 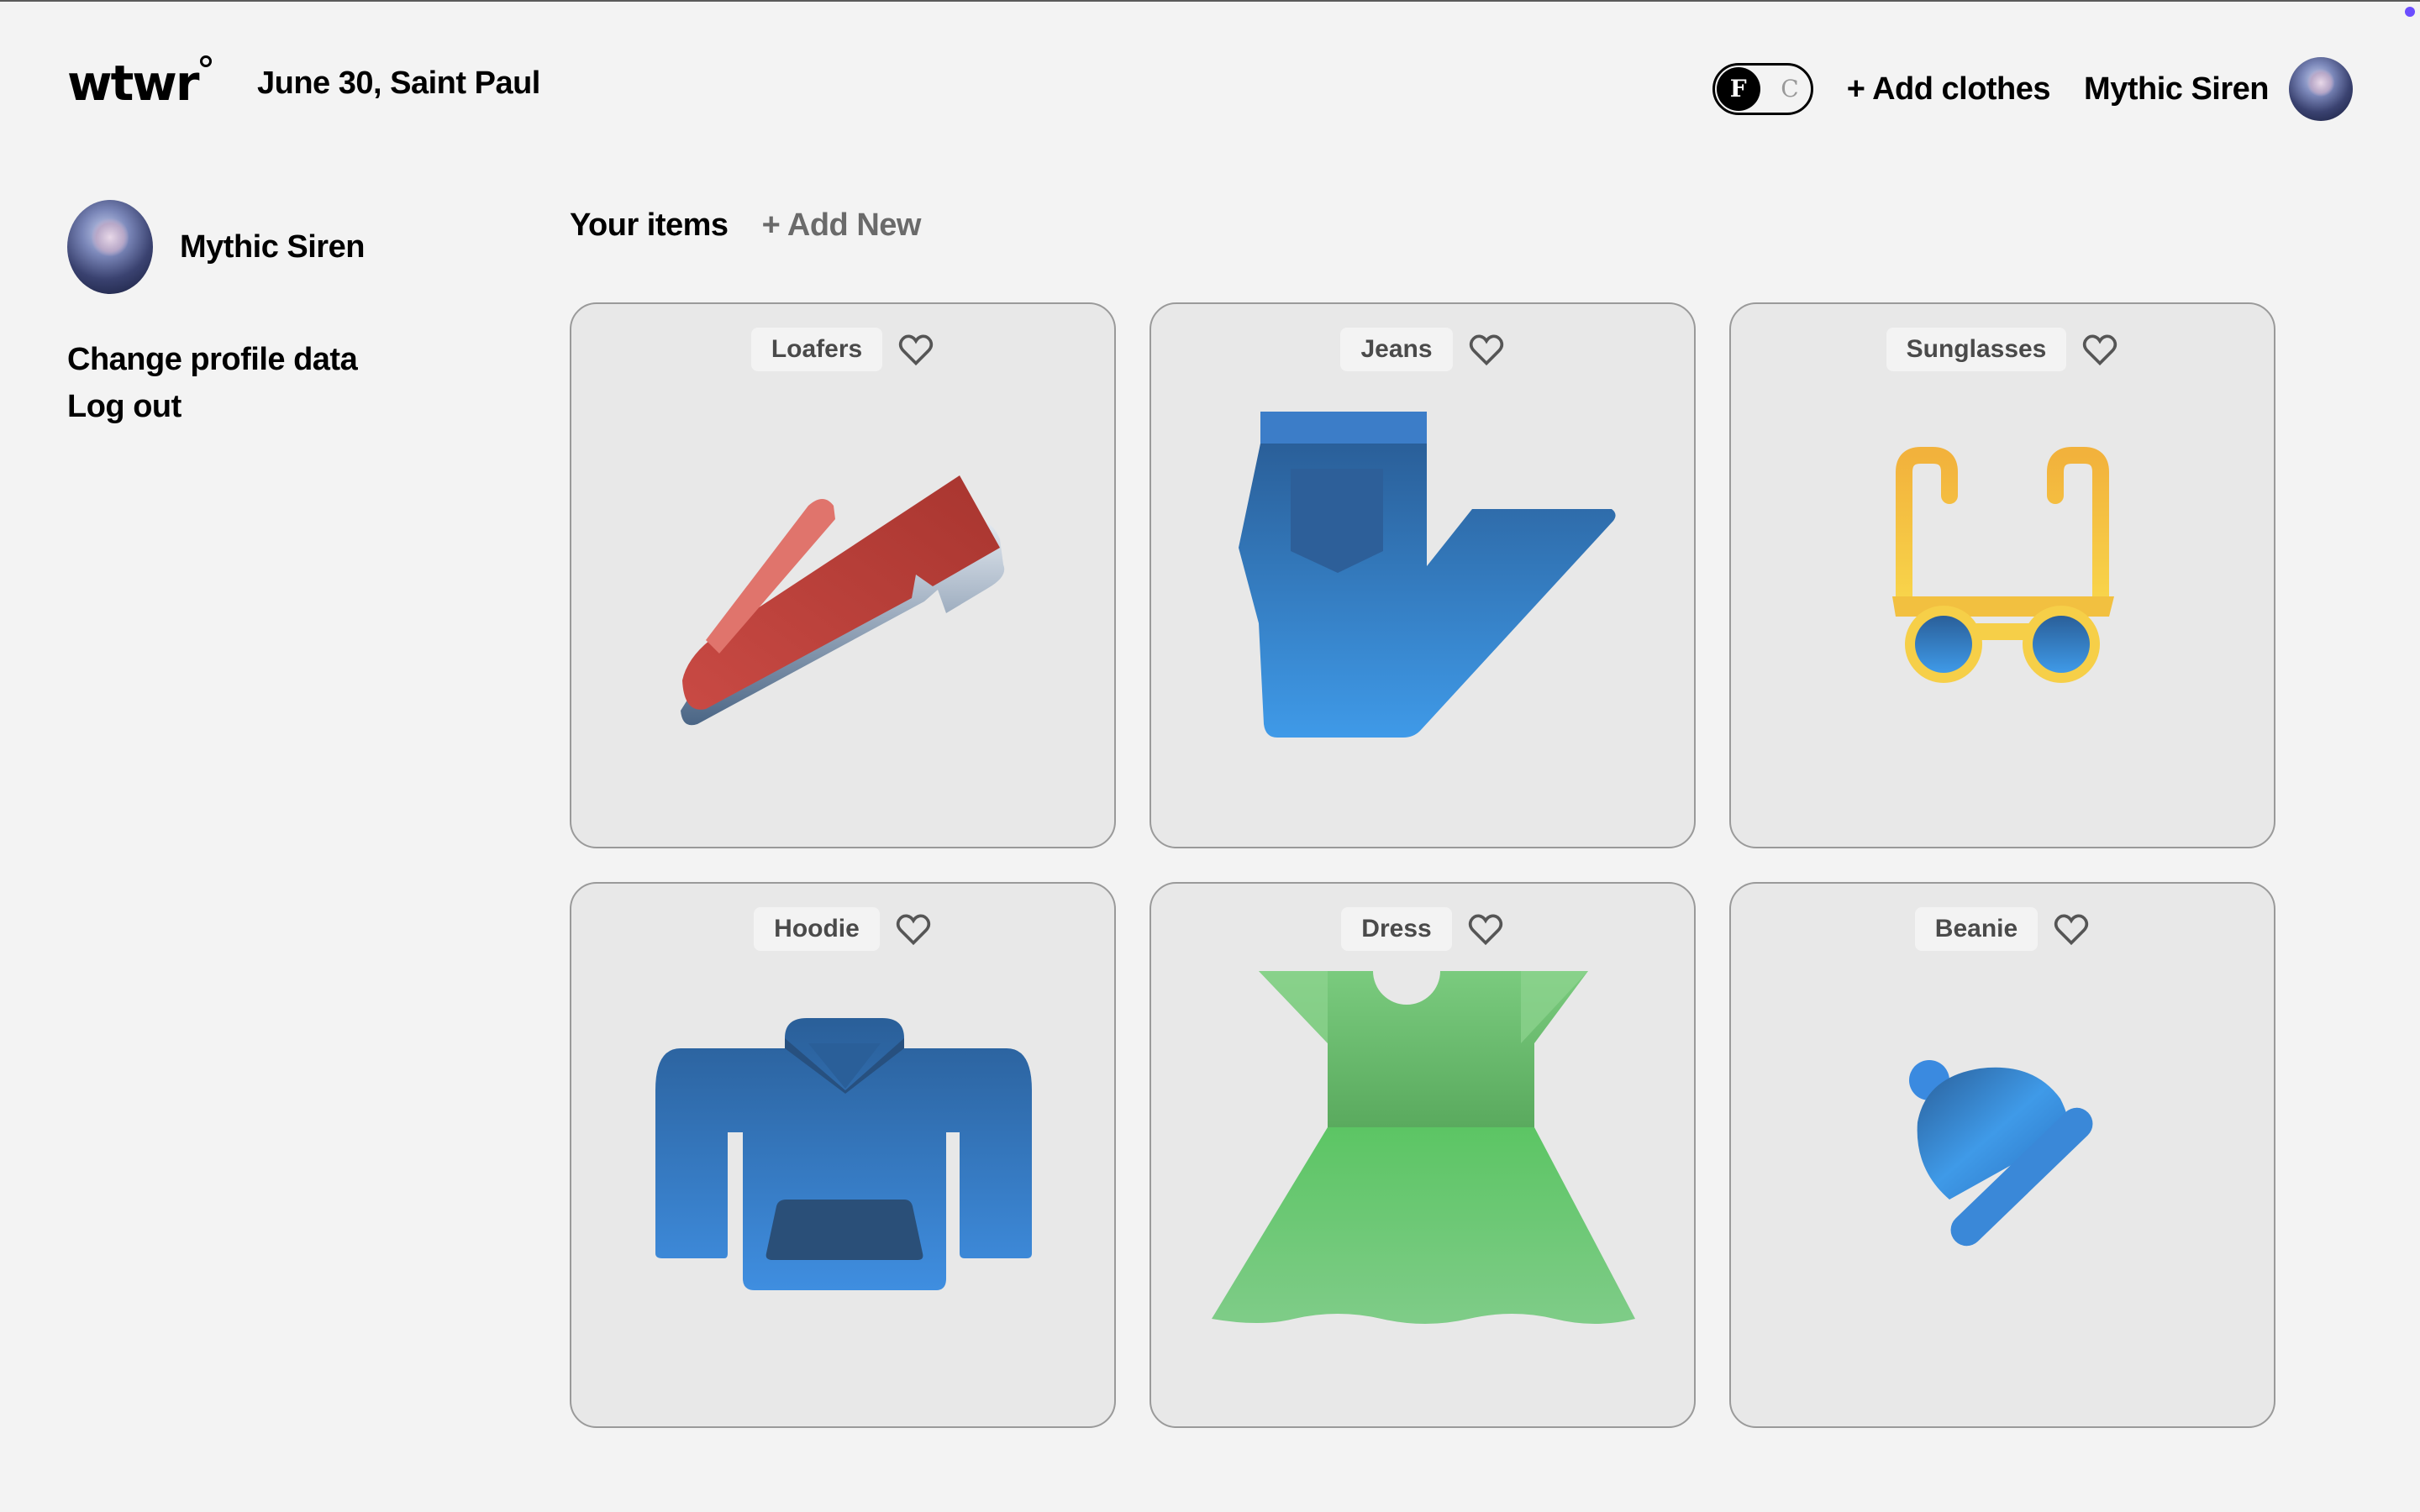 I want to click on header-user-name: Mythic Siren, so click(x=2176, y=89).